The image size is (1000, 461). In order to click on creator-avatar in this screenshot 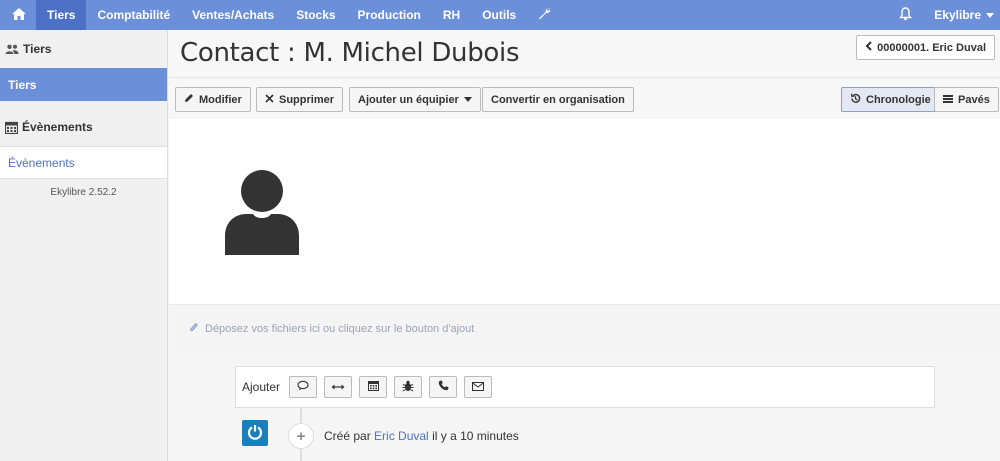, I will do `click(255, 433)`.